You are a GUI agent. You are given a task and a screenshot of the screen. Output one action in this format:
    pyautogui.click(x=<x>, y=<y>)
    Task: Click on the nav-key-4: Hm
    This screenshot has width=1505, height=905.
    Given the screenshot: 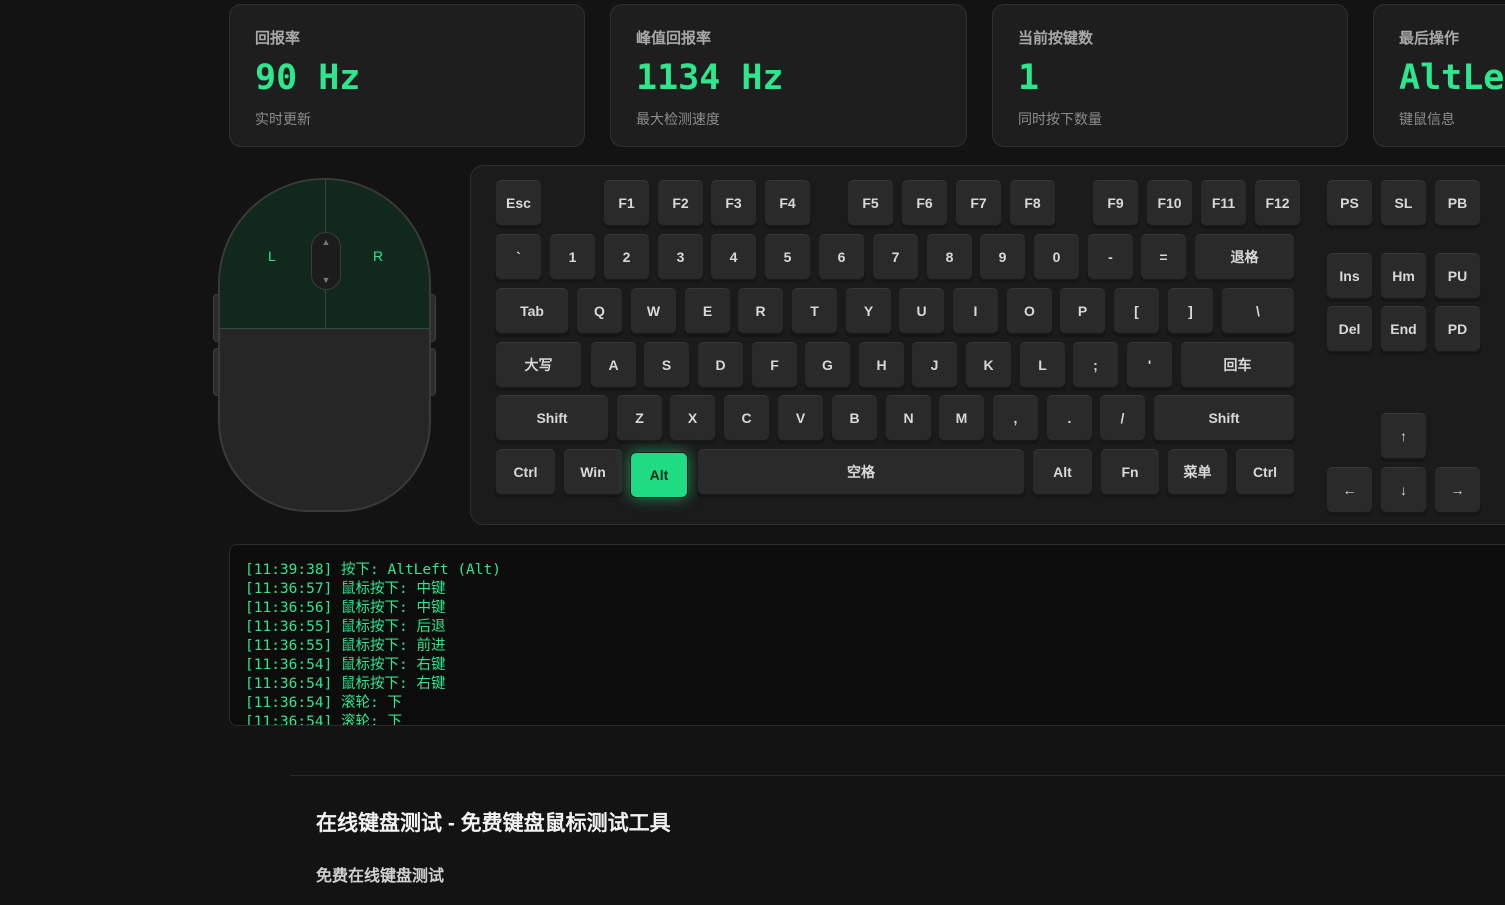 What is the action you would take?
    pyautogui.click(x=1403, y=275)
    